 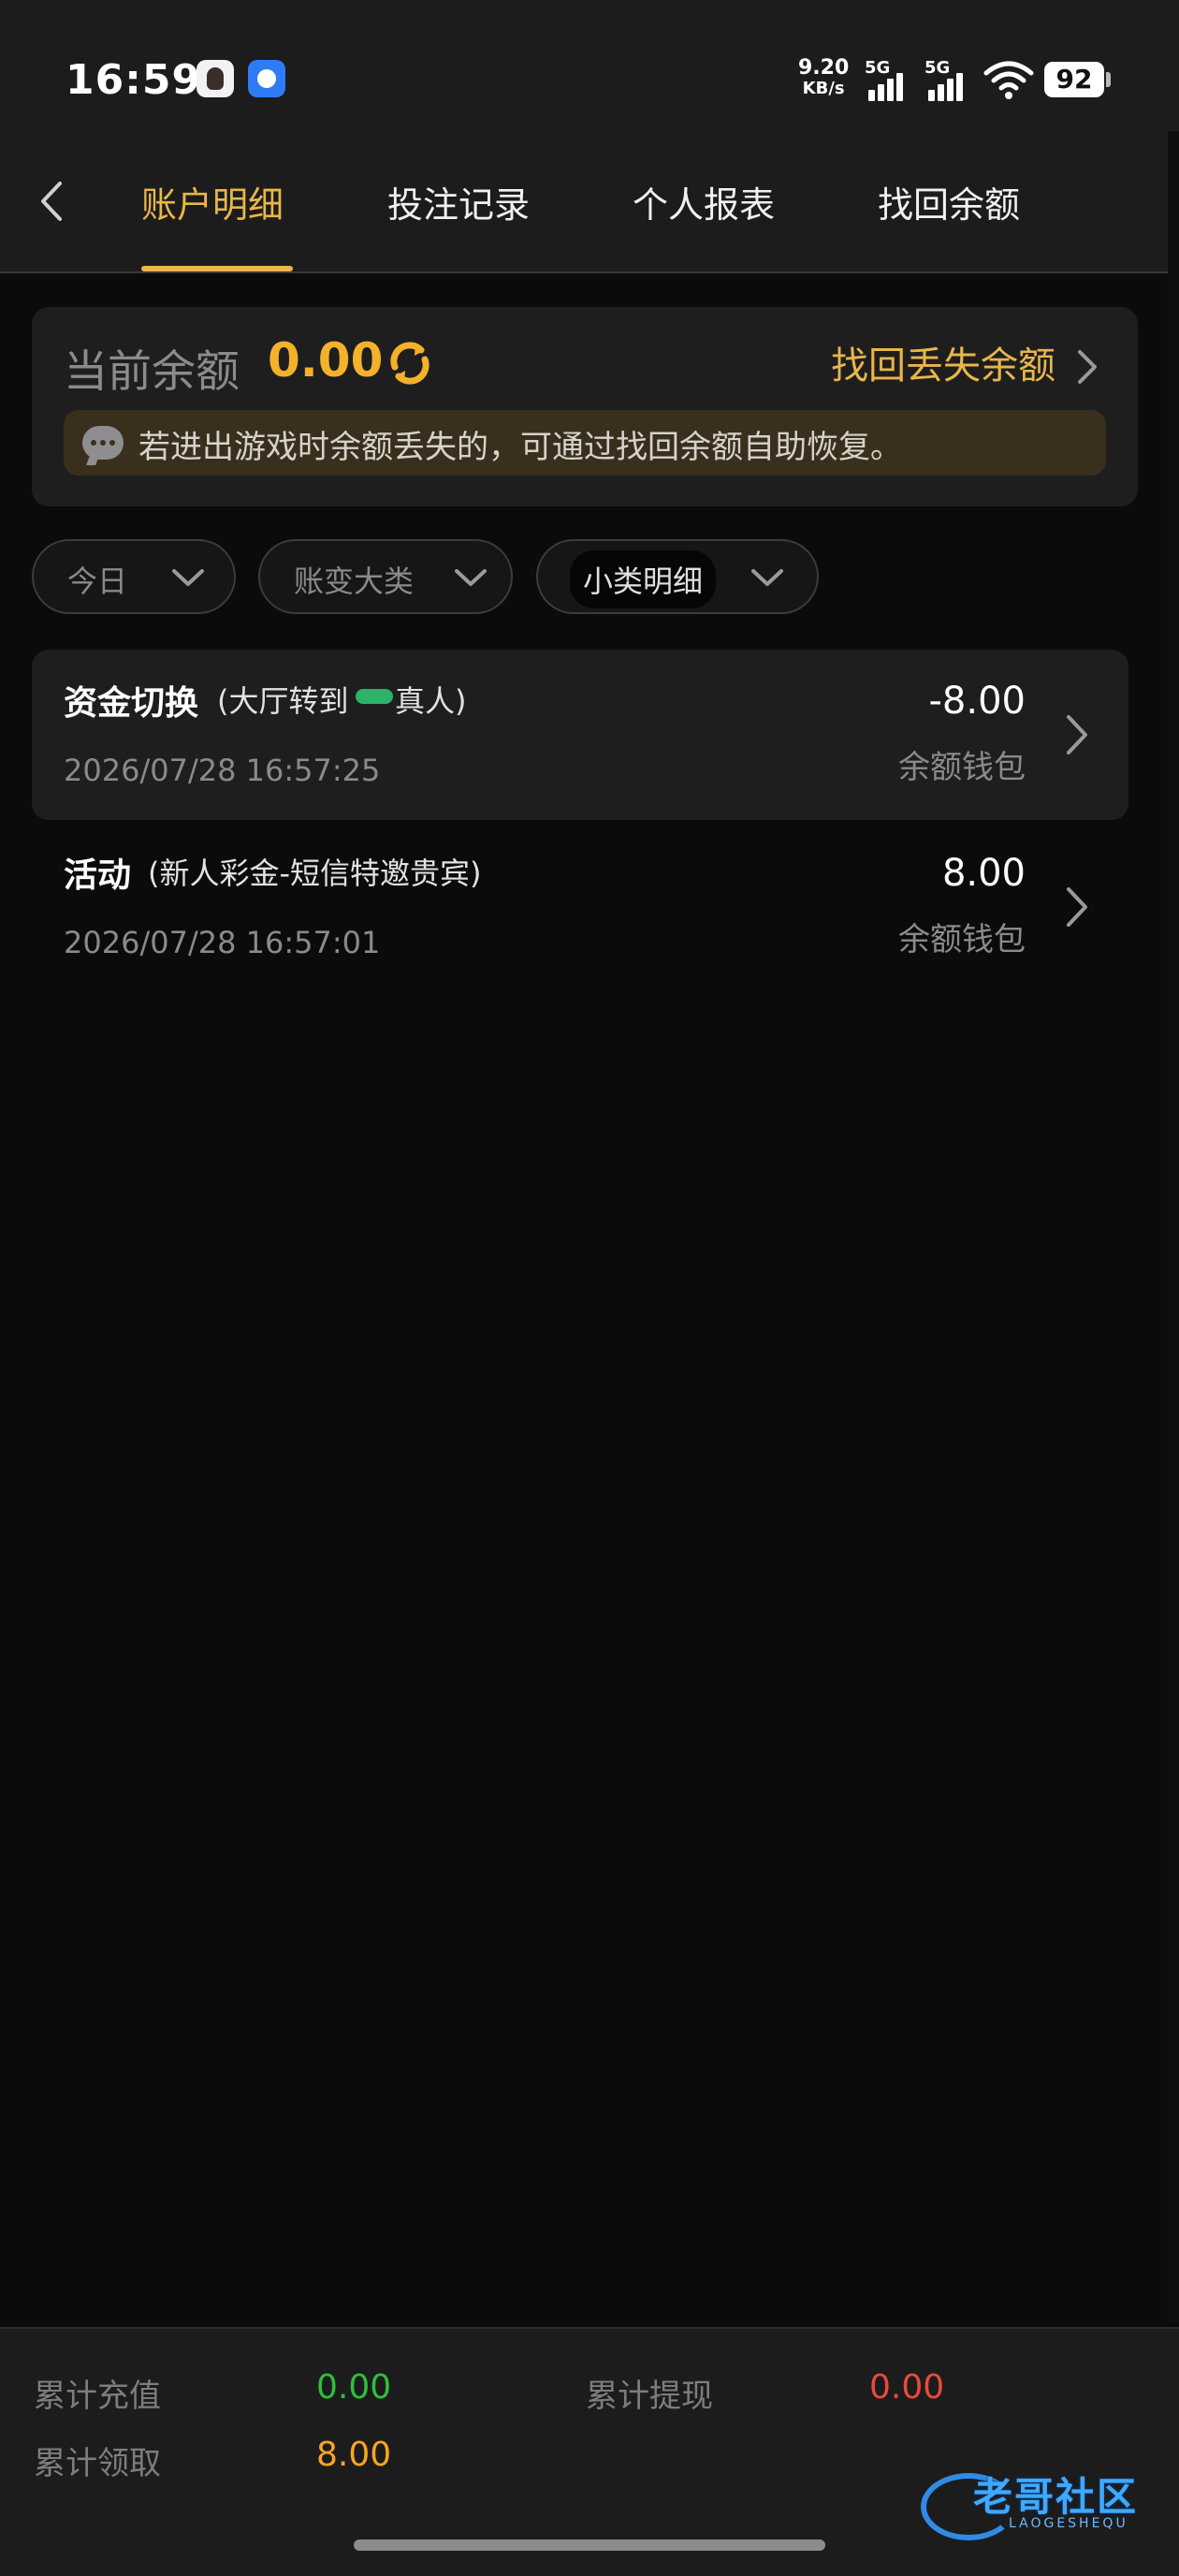 I want to click on record-title: 活动, so click(x=98, y=876).